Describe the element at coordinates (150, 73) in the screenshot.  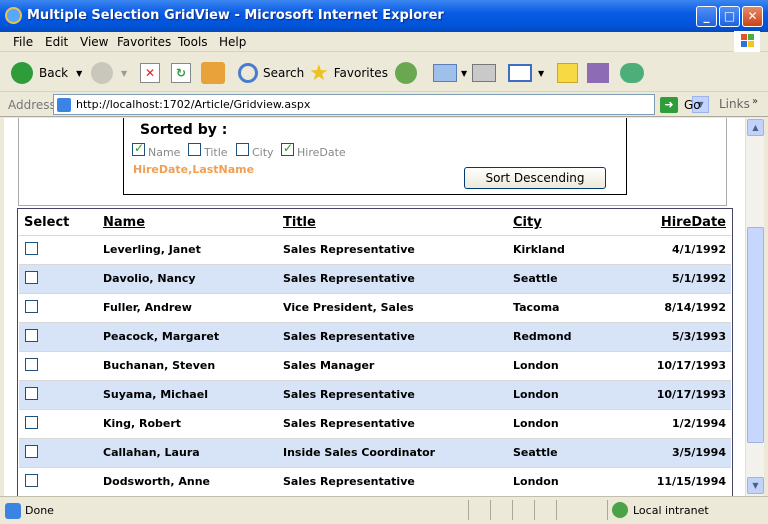
I see `stop-button: ✕` at that location.